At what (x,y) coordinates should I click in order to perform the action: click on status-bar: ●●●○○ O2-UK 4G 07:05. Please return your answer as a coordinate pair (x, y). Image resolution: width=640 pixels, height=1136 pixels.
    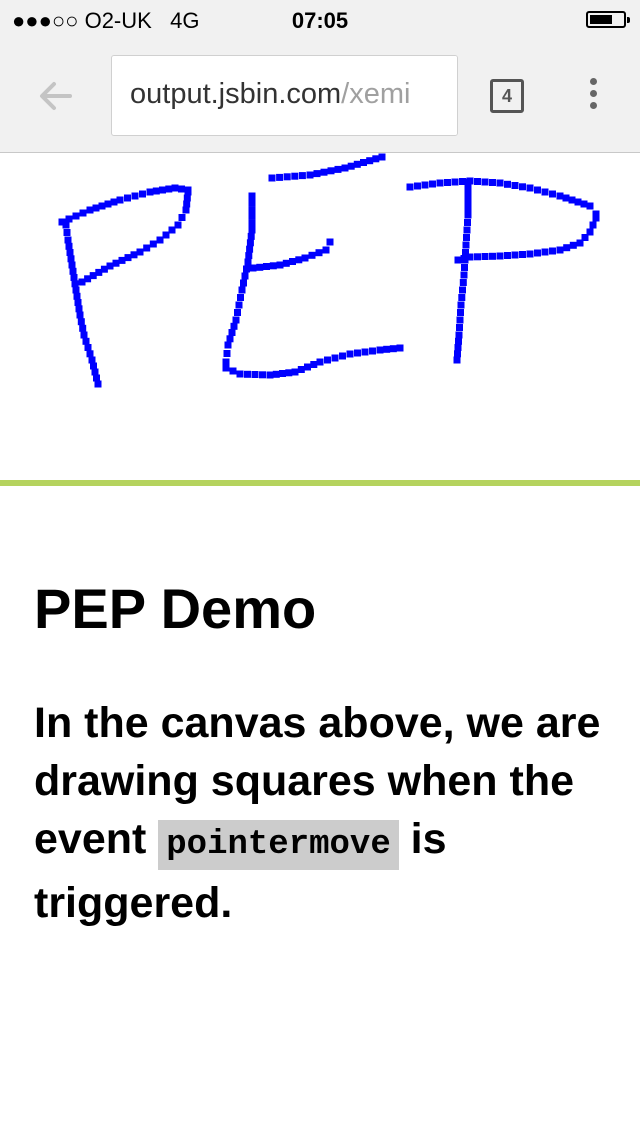
    Looking at the image, I should click on (320, 20).